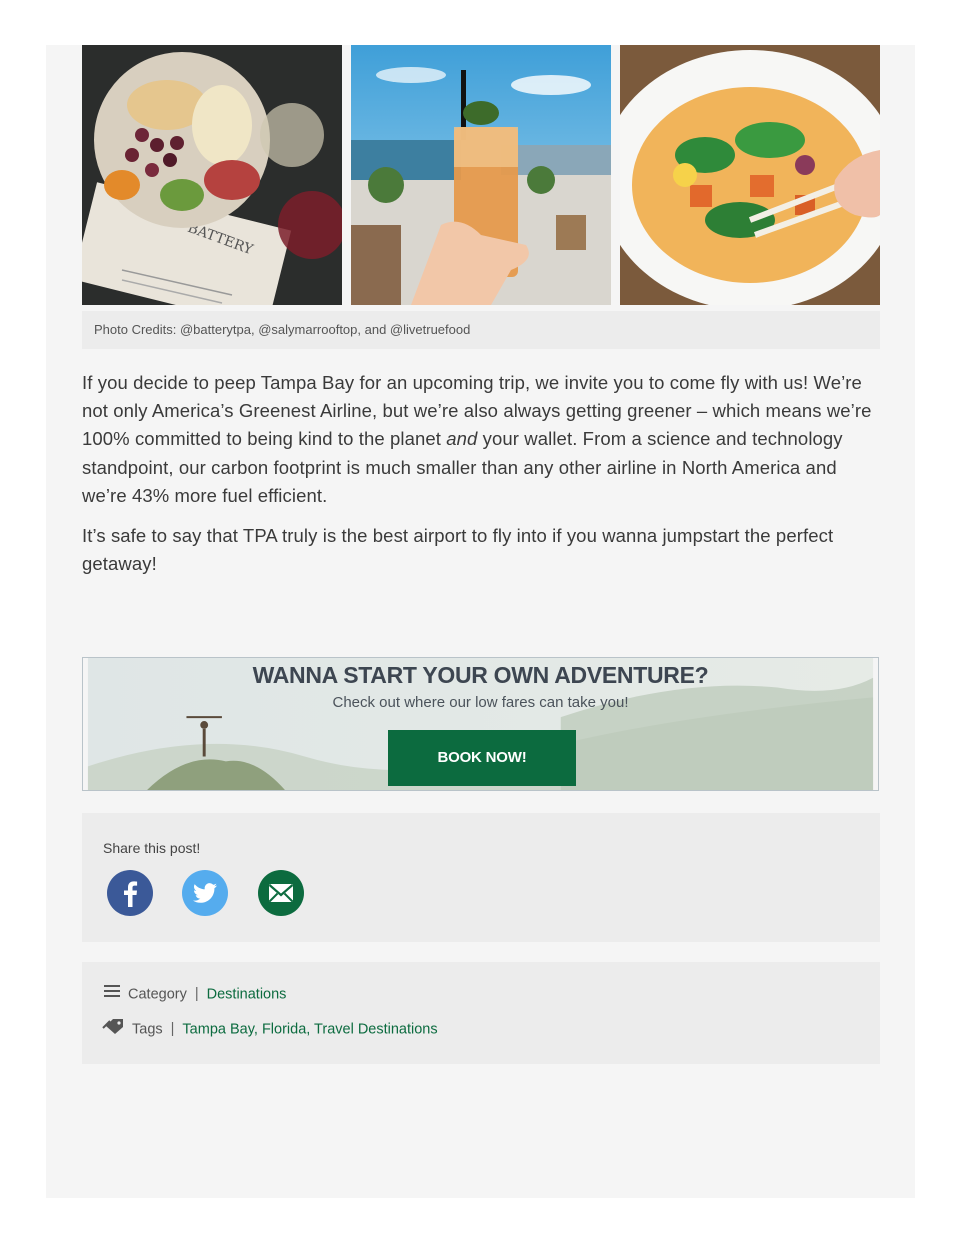 This screenshot has width=960, height=1242. I want to click on share-section: Share this post!, so click(481, 877).